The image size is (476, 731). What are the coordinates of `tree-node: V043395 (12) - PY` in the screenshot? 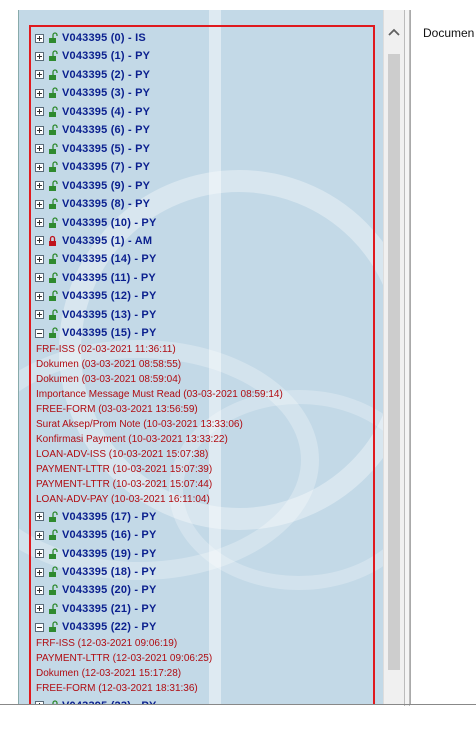 It's located at (96, 296).